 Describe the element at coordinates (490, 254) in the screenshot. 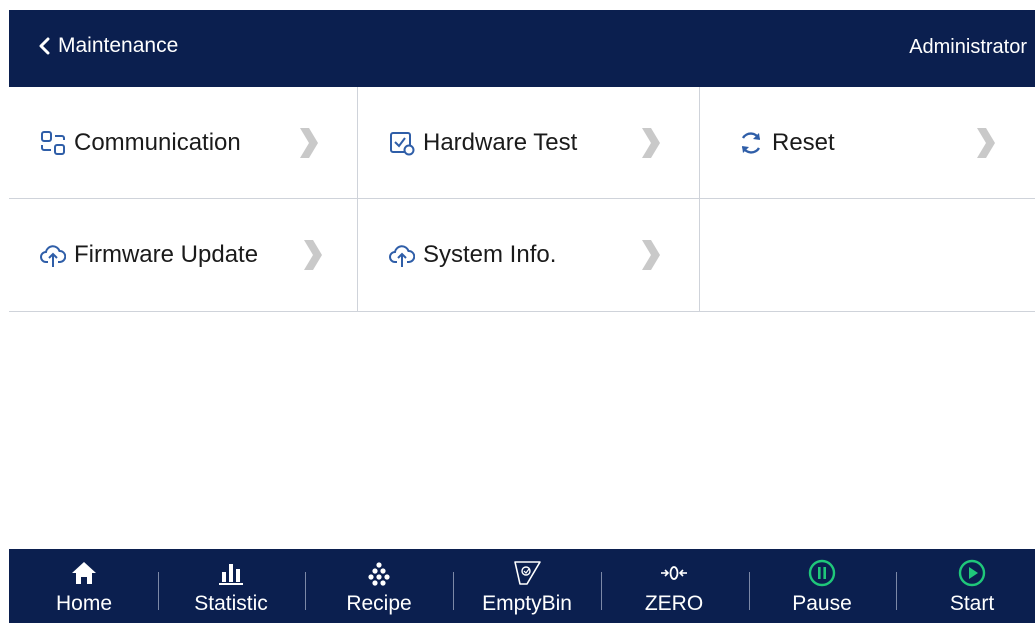

I see `menu-item-label: System Info.` at that location.